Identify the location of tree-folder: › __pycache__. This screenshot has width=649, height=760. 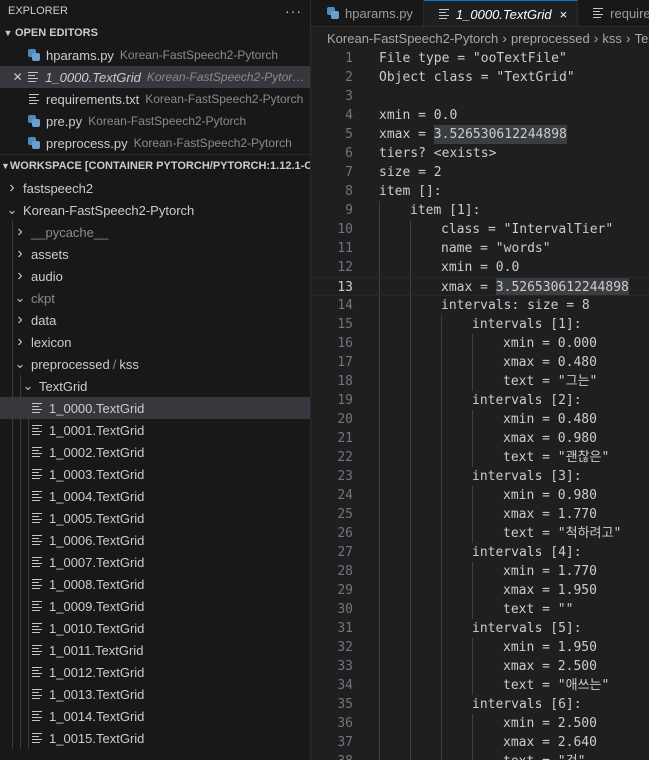
(155, 232).